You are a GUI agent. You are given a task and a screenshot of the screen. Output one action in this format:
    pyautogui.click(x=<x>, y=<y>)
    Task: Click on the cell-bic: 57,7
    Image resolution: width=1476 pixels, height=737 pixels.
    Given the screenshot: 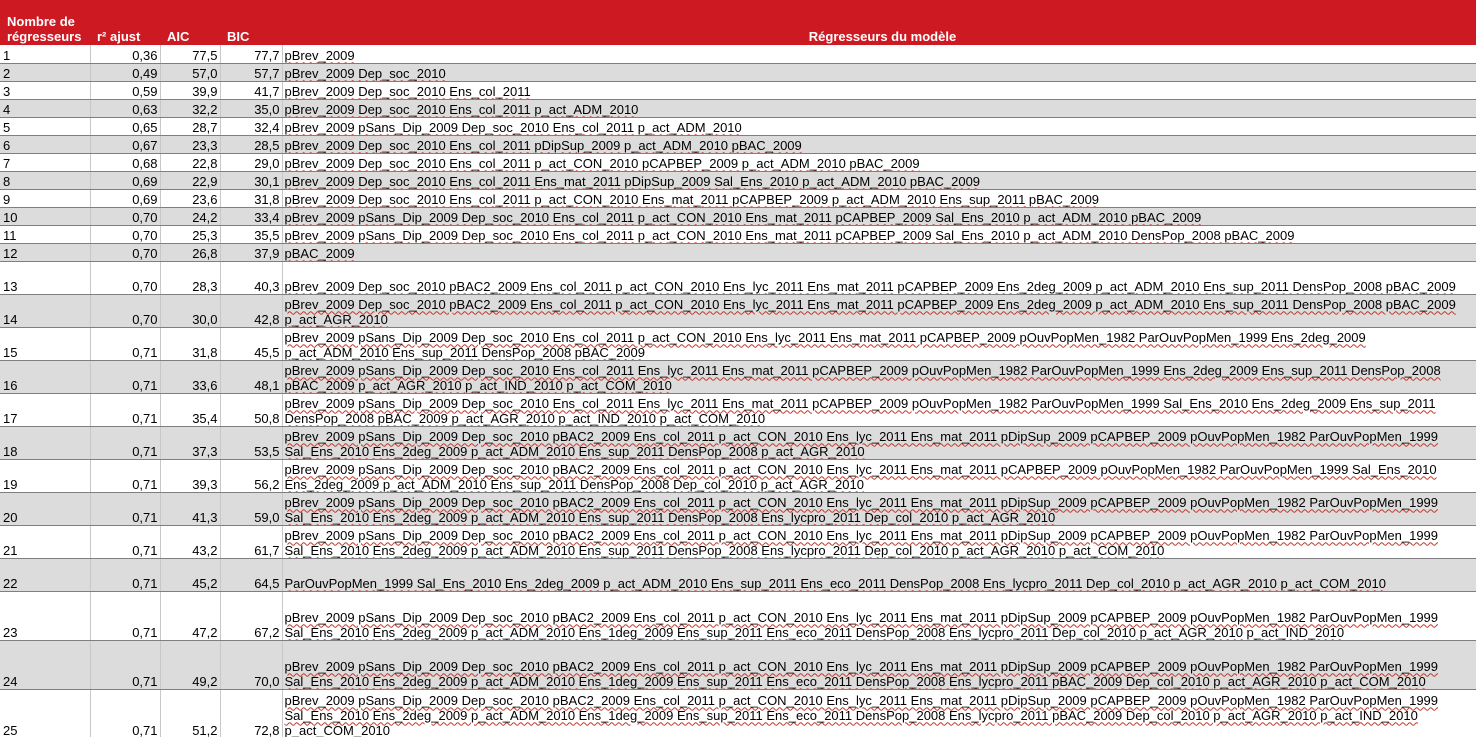 What is the action you would take?
    pyautogui.click(x=251, y=72)
    